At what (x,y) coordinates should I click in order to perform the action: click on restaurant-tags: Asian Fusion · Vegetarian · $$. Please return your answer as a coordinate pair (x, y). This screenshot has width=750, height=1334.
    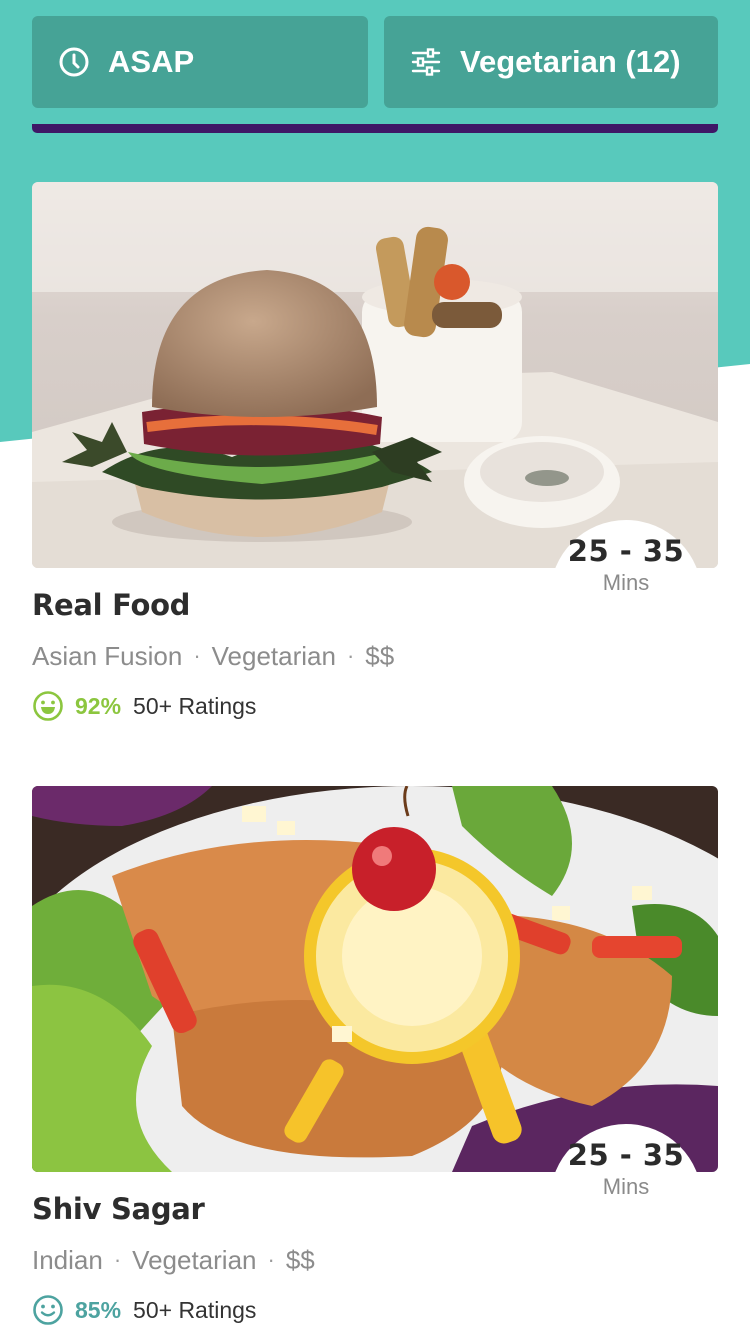
    Looking at the image, I should click on (375, 656).